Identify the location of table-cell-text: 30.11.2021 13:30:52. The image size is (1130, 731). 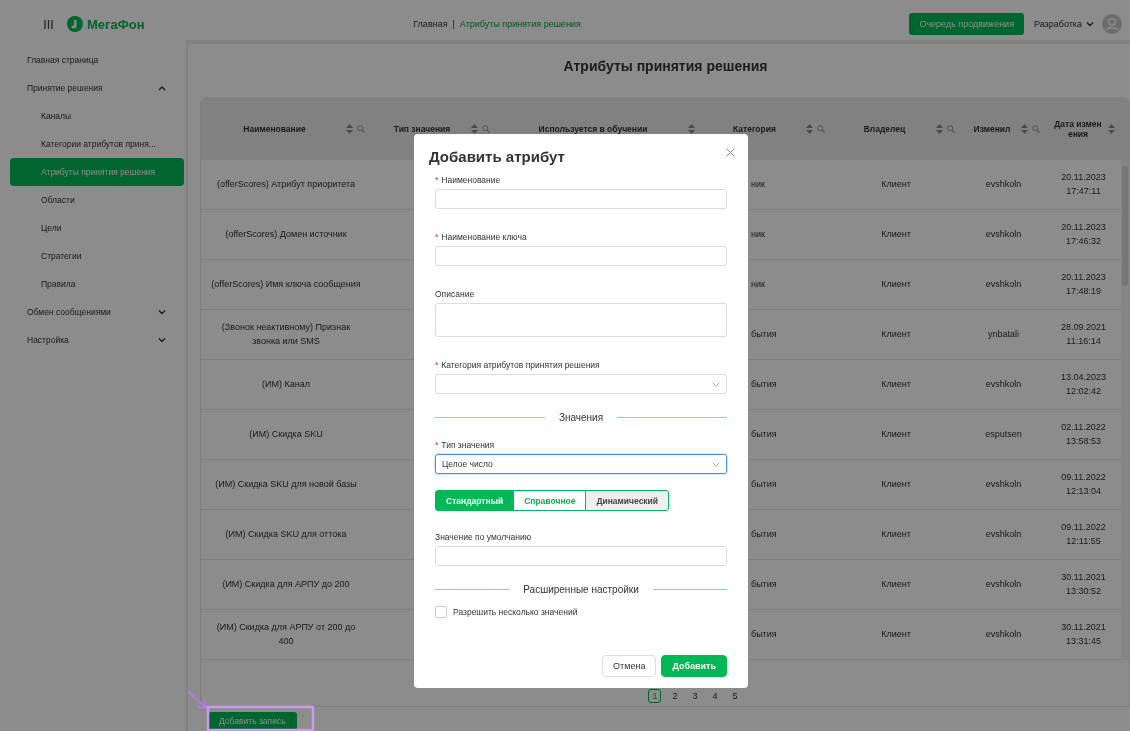
(1083, 584).